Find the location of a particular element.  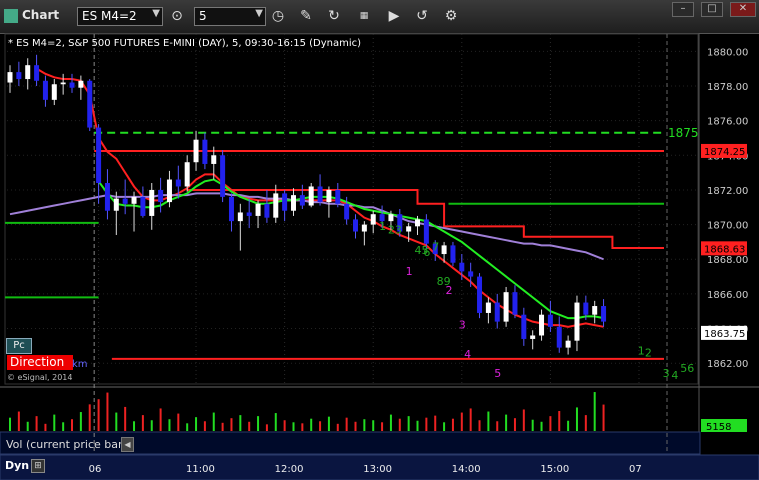

interval-value: 5 is located at coordinates (203, 16).